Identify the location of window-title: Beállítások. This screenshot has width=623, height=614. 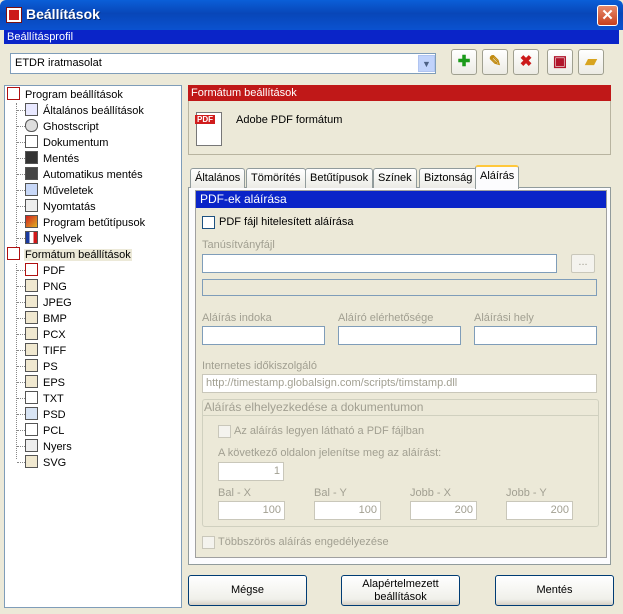
(63, 14).